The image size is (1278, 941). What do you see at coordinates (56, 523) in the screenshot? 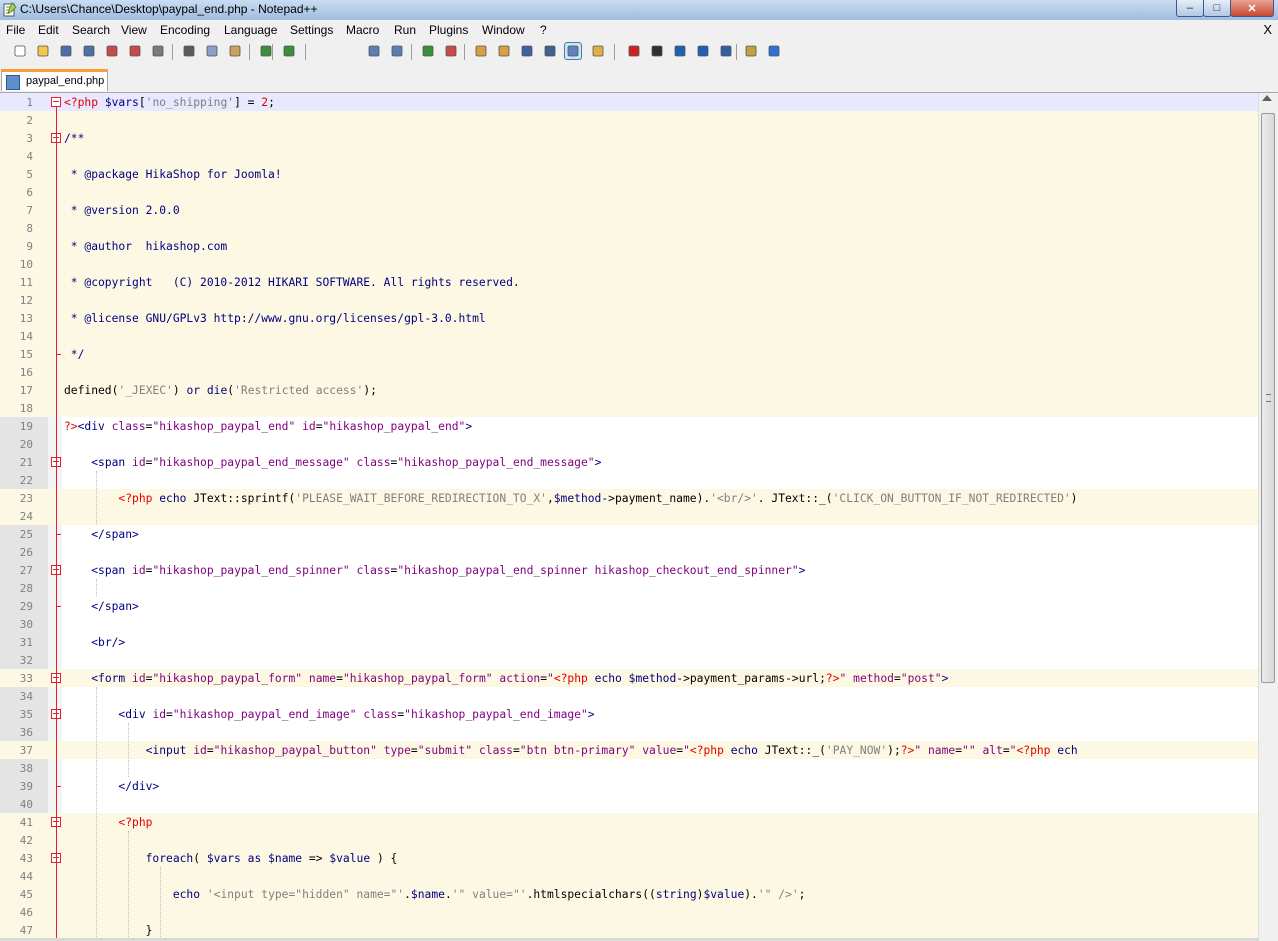
I see `fold-line` at bounding box center [56, 523].